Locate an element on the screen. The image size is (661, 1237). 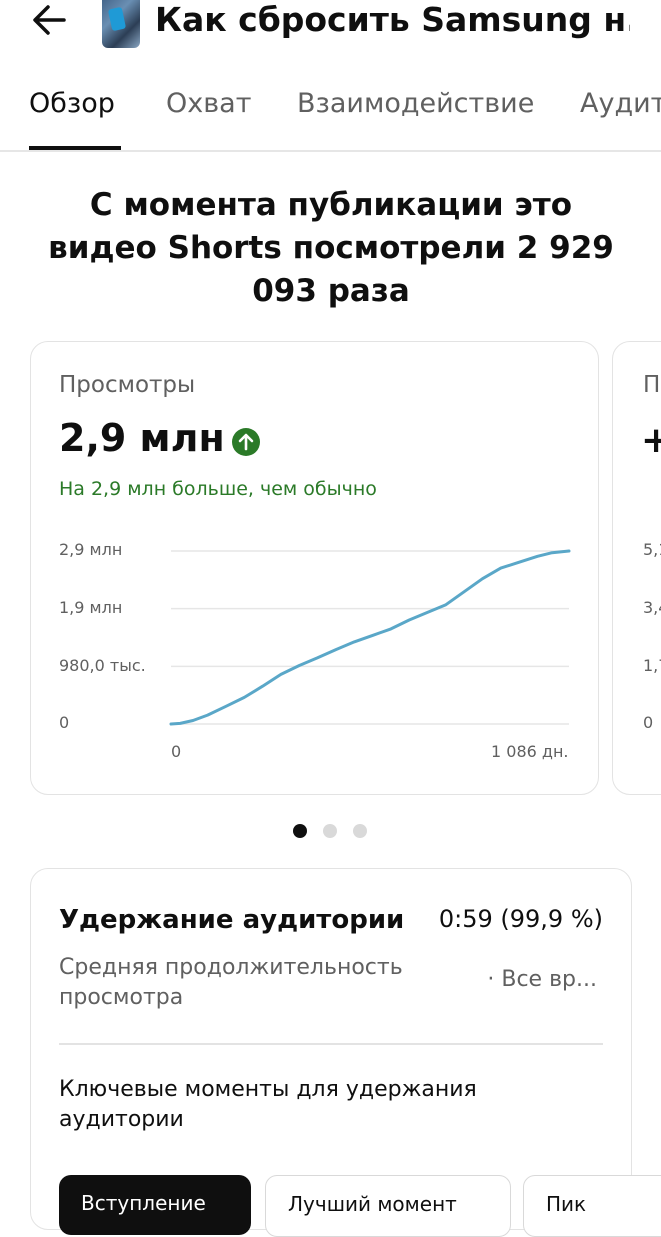
retention-title: Удержание аудитории is located at coordinates (232, 920).